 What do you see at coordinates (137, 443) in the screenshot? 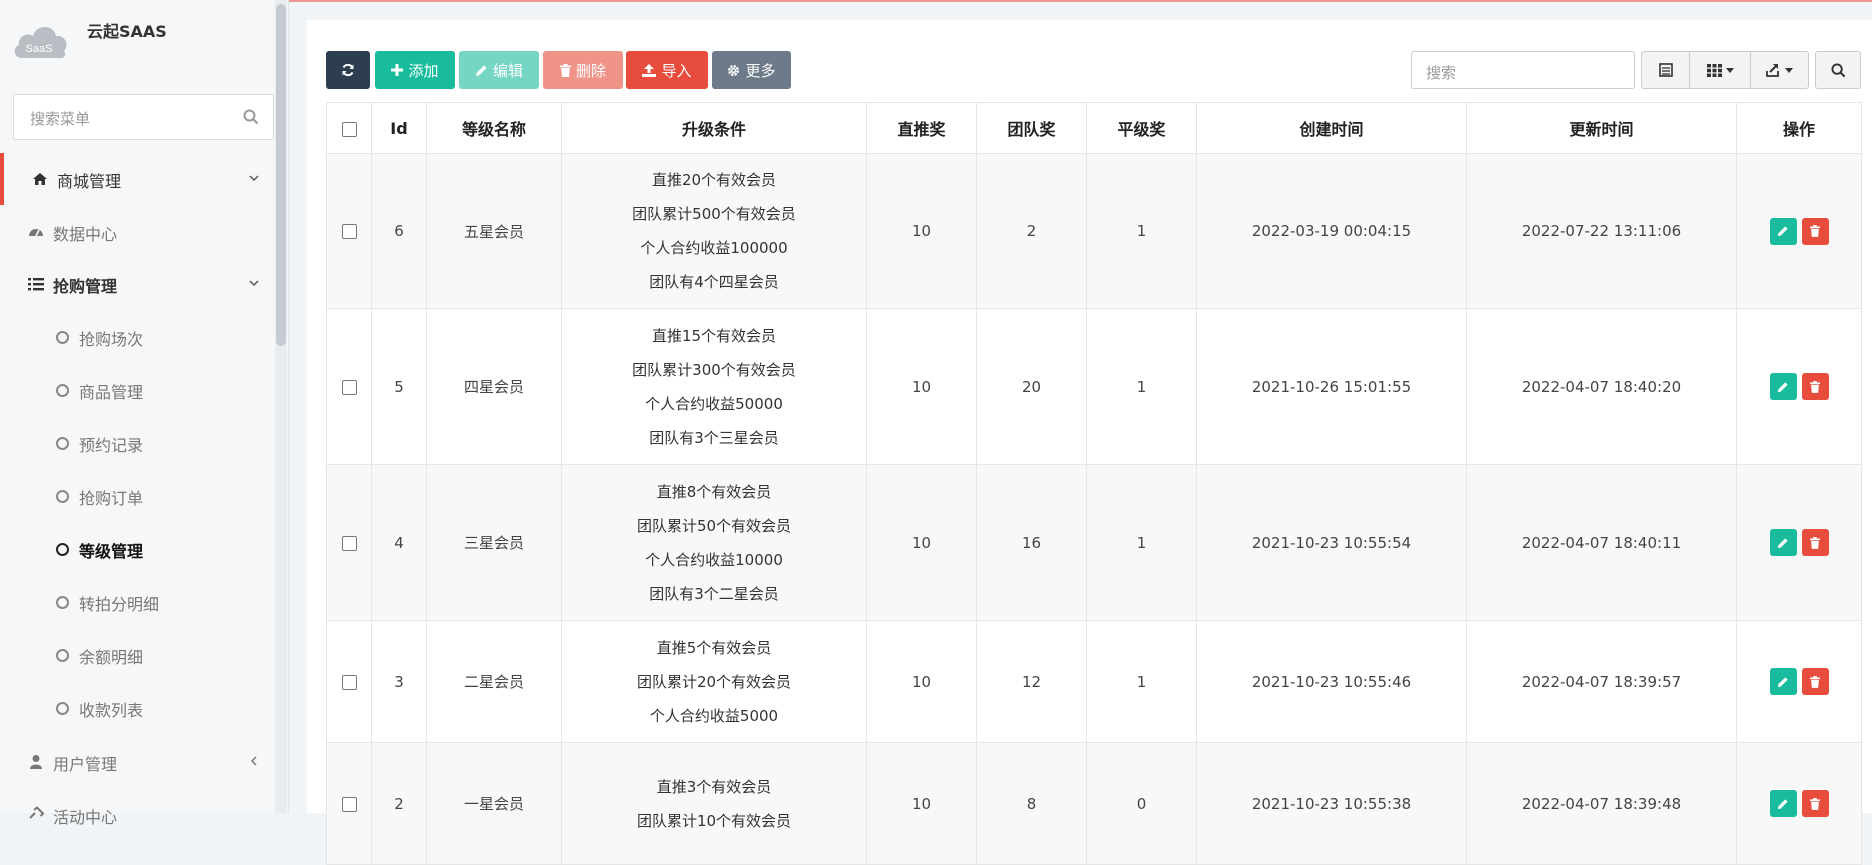
I see `sidebar-subitem-reservations: 预约记录` at bounding box center [137, 443].